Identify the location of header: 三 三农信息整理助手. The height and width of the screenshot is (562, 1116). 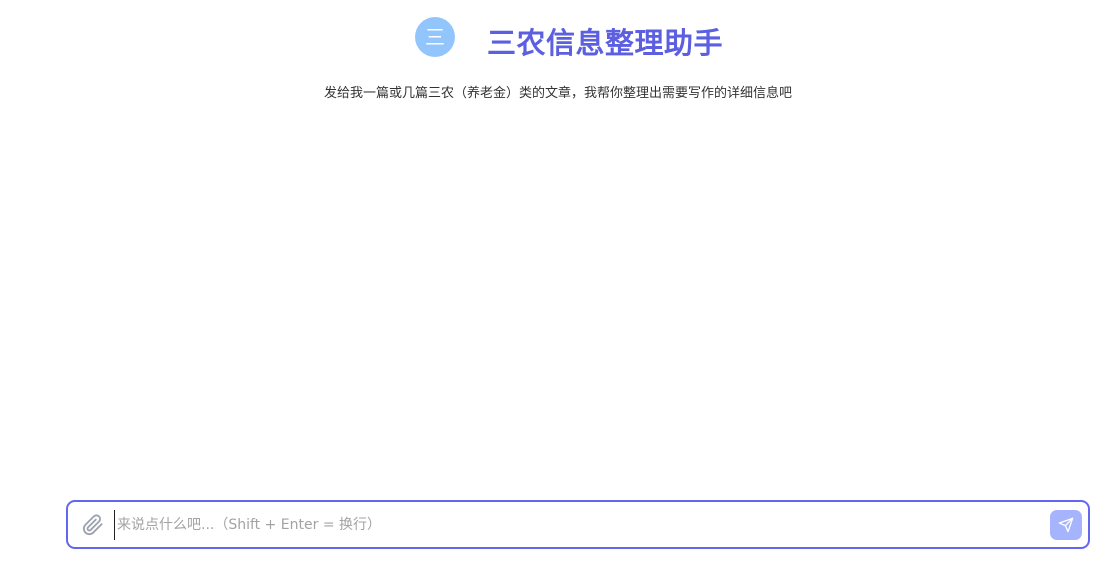
(558, 38).